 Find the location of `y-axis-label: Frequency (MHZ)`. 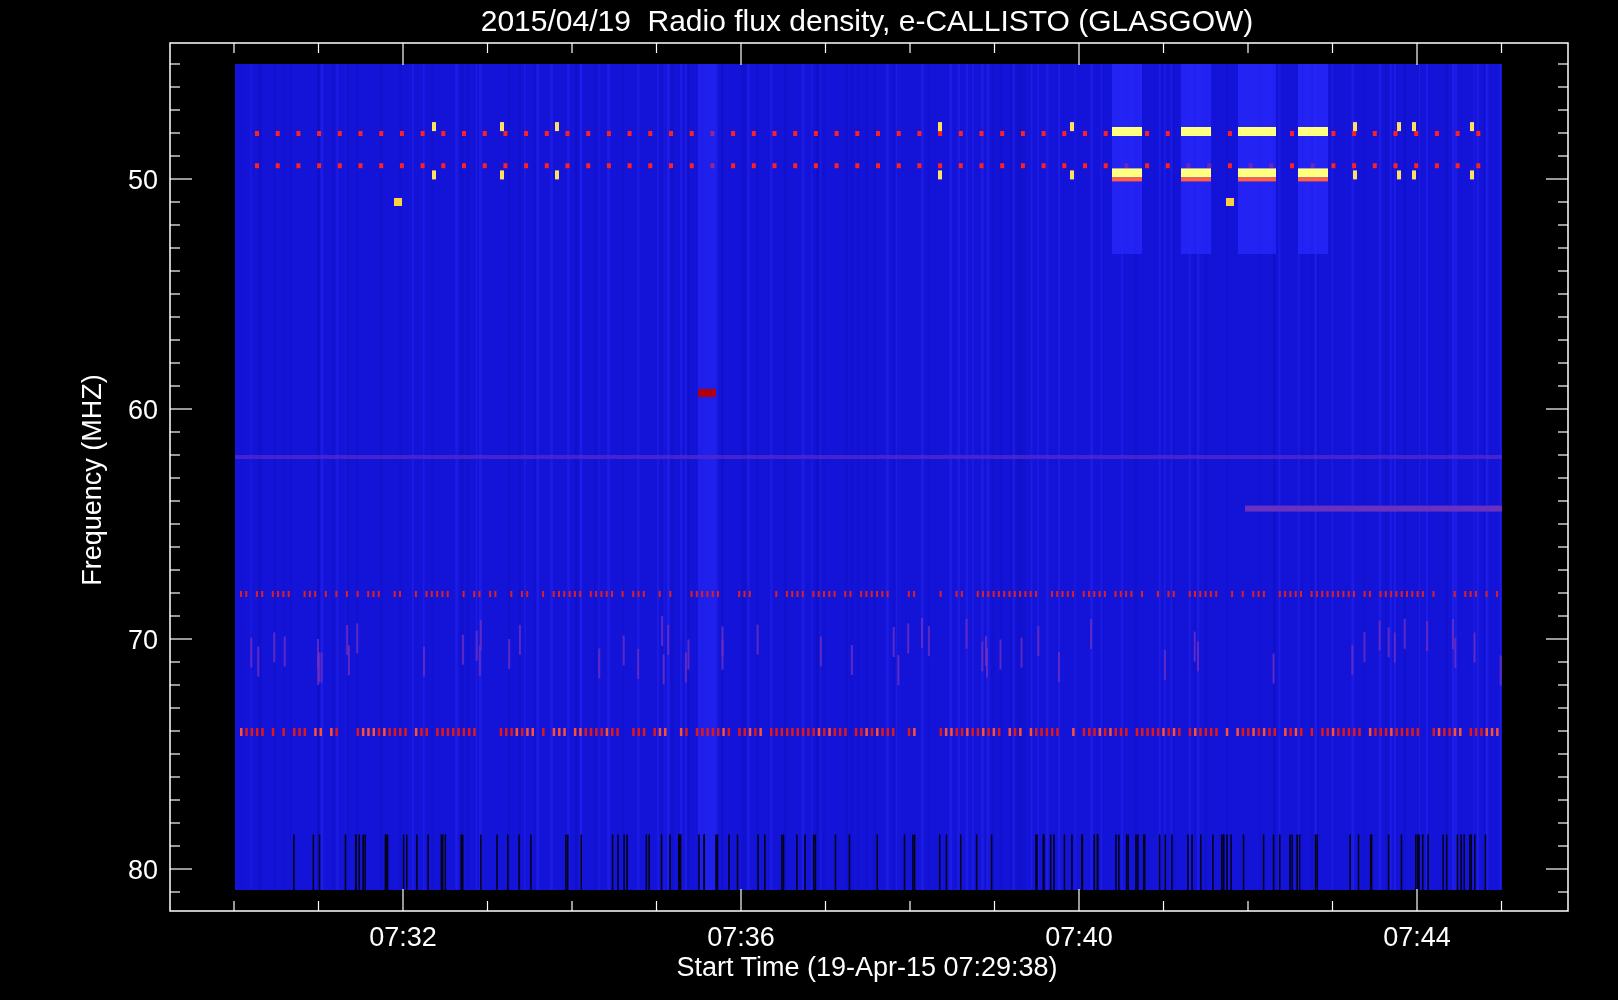

y-axis-label: Frequency (MHZ) is located at coordinates (92, 480).